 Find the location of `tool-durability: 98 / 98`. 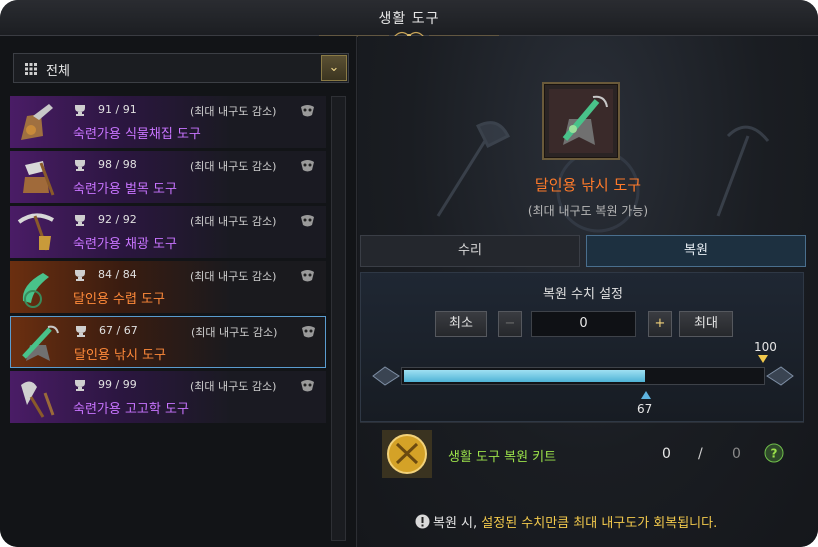

tool-durability: 98 / 98 is located at coordinates (117, 164).